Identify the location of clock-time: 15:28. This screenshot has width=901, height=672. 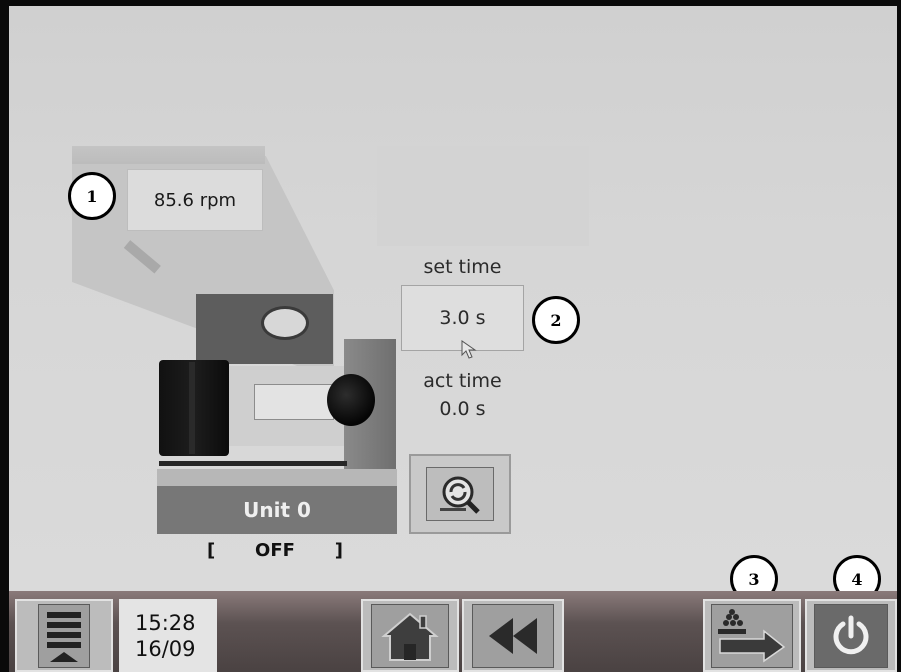
(165, 622).